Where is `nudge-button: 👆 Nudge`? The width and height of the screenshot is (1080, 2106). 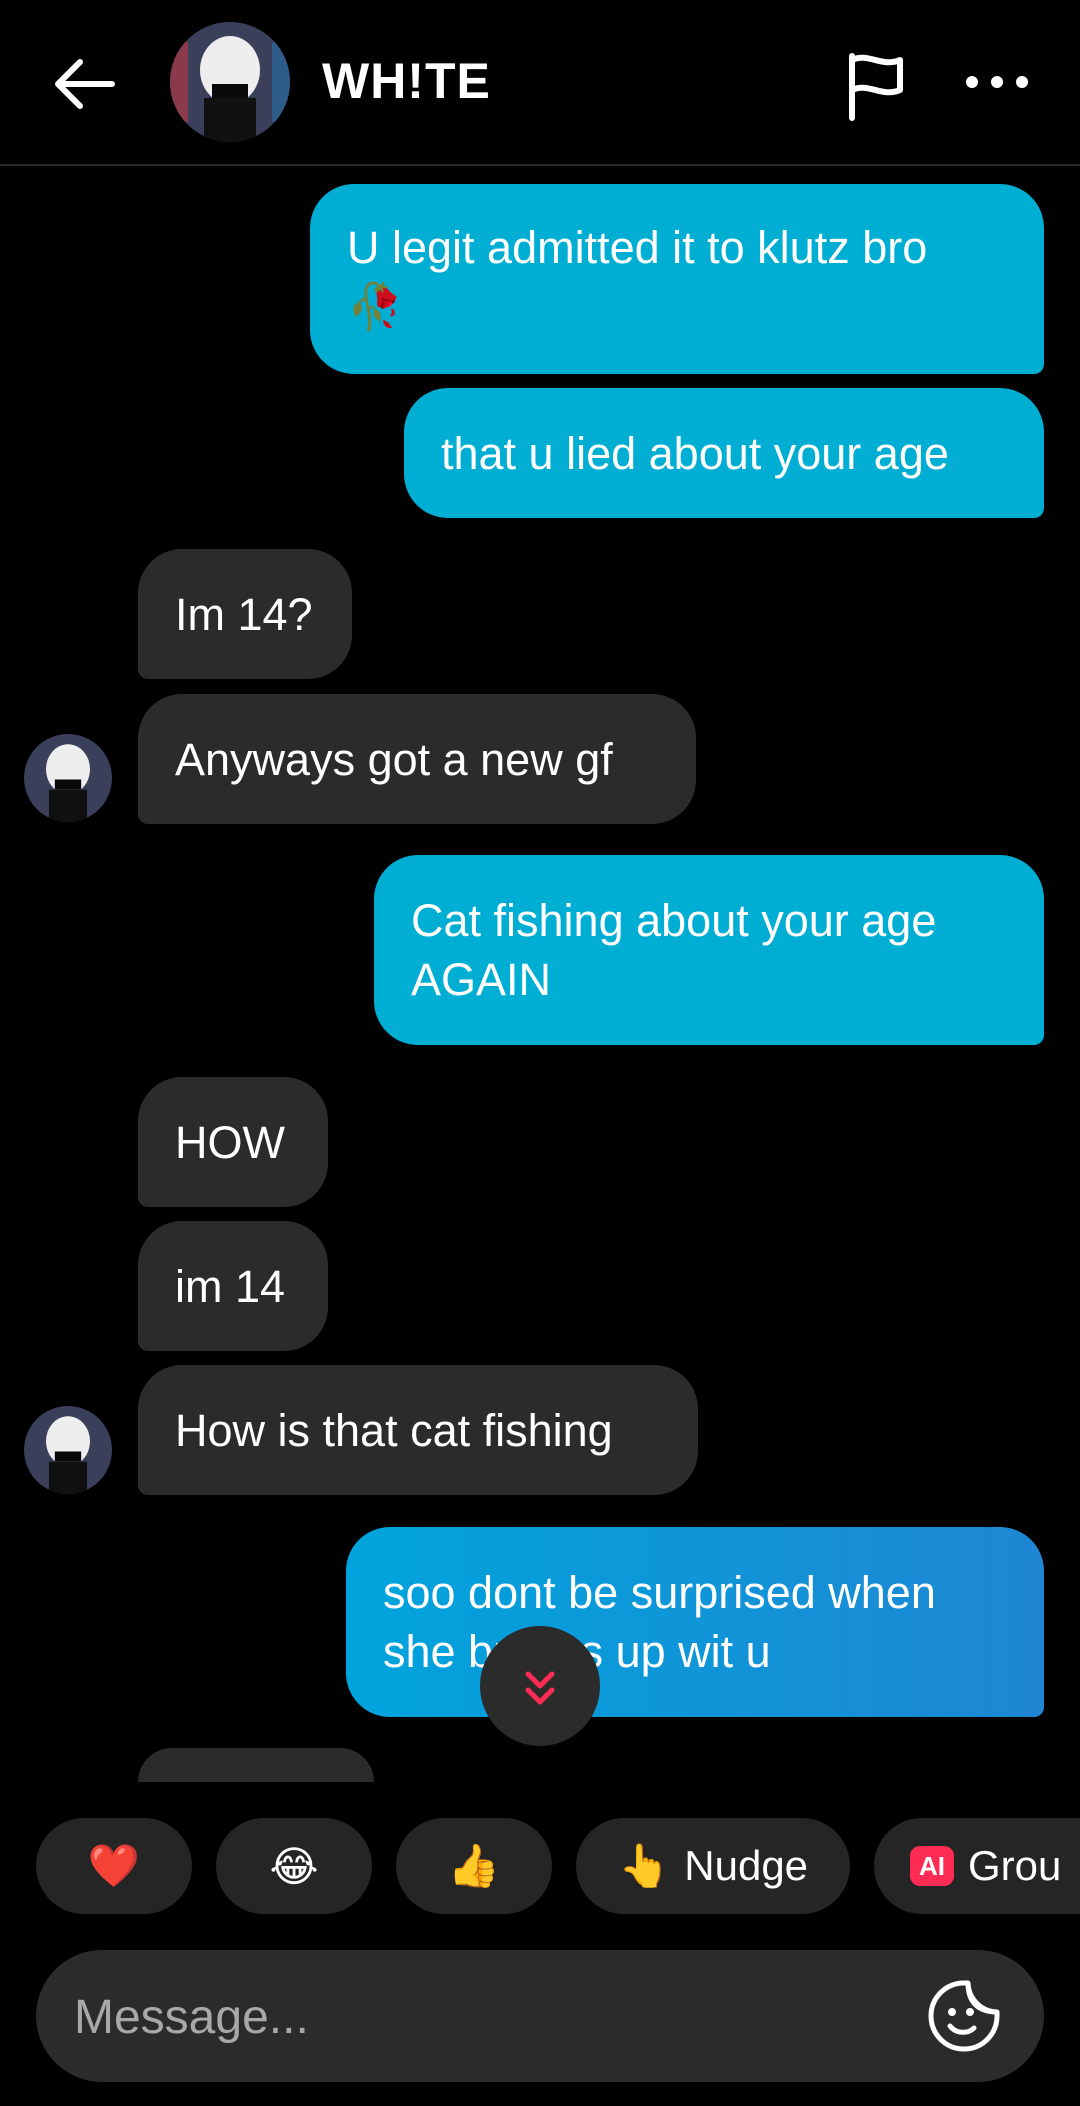 nudge-button: 👆 Nudge is located at coordinates (713, 1866).